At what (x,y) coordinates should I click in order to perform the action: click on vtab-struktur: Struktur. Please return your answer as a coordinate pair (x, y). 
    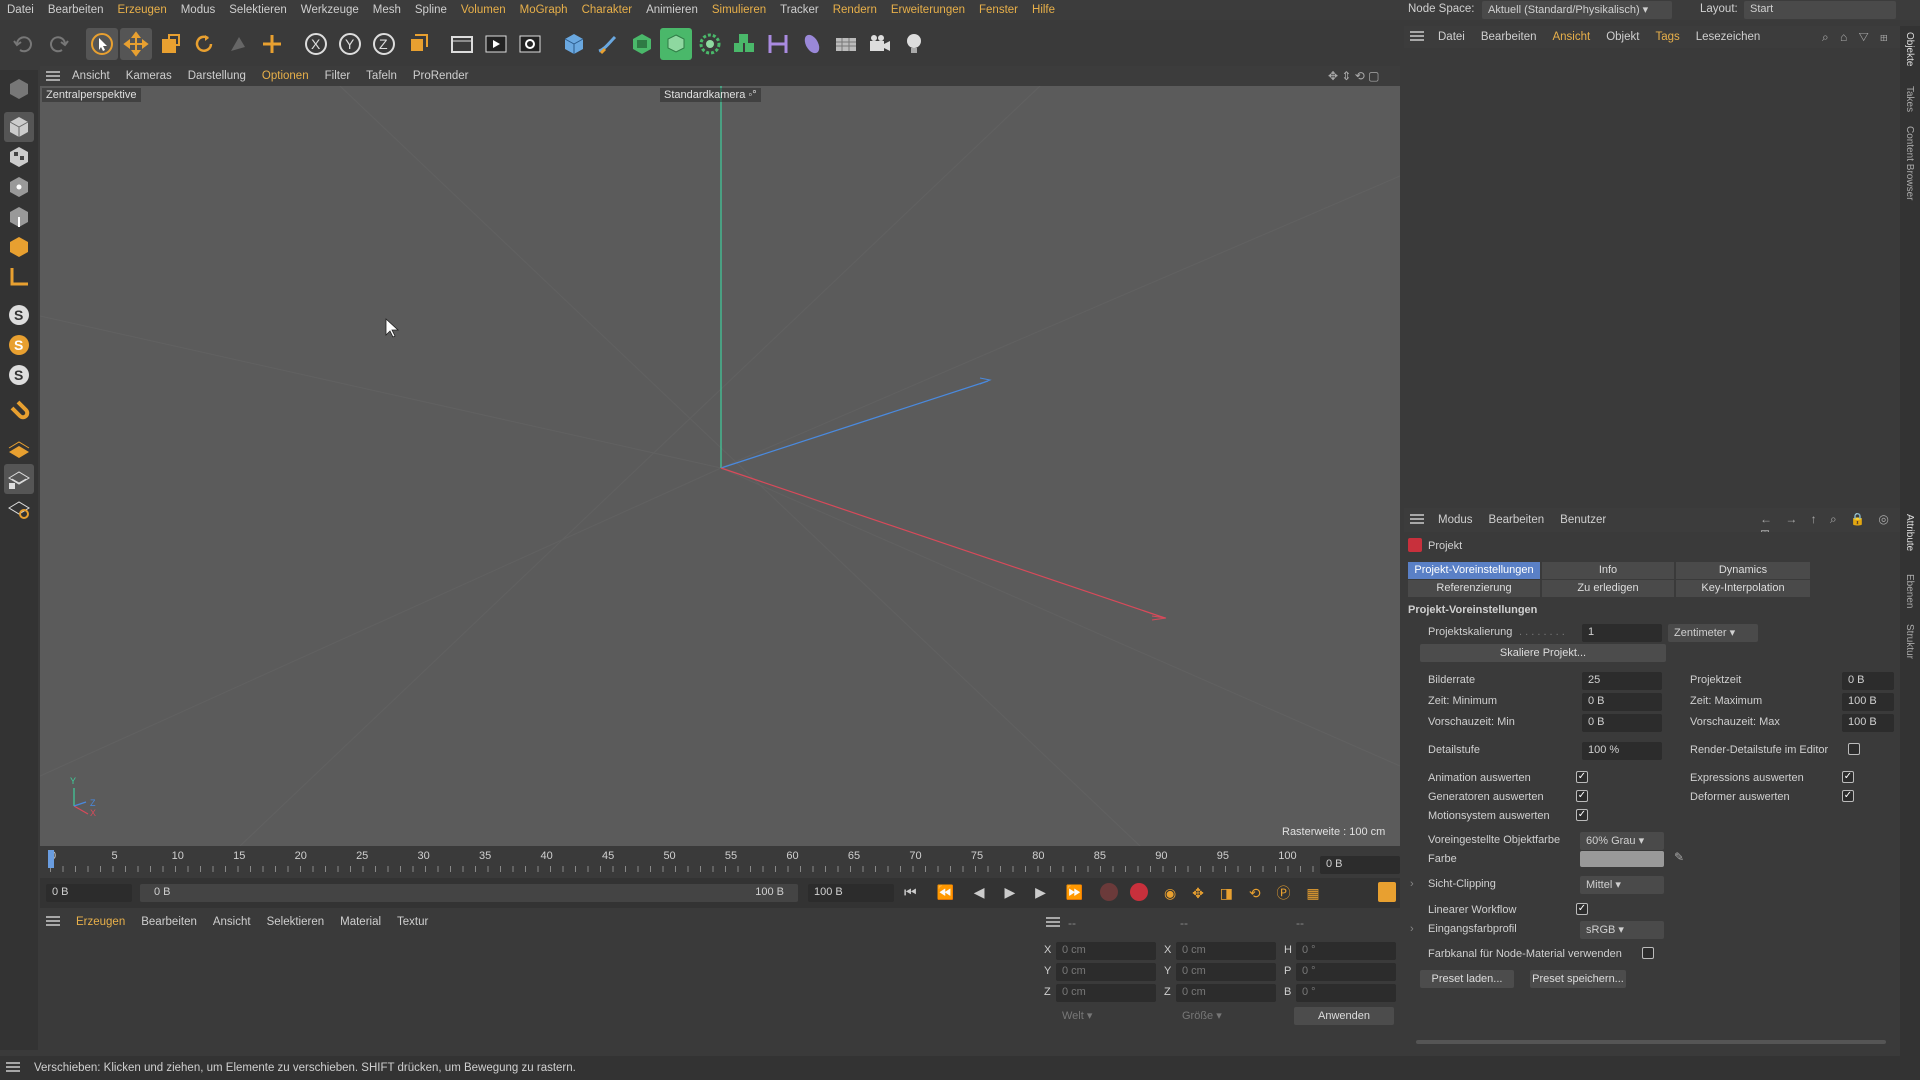
    Looking at the image, I should click on (1909, 641).